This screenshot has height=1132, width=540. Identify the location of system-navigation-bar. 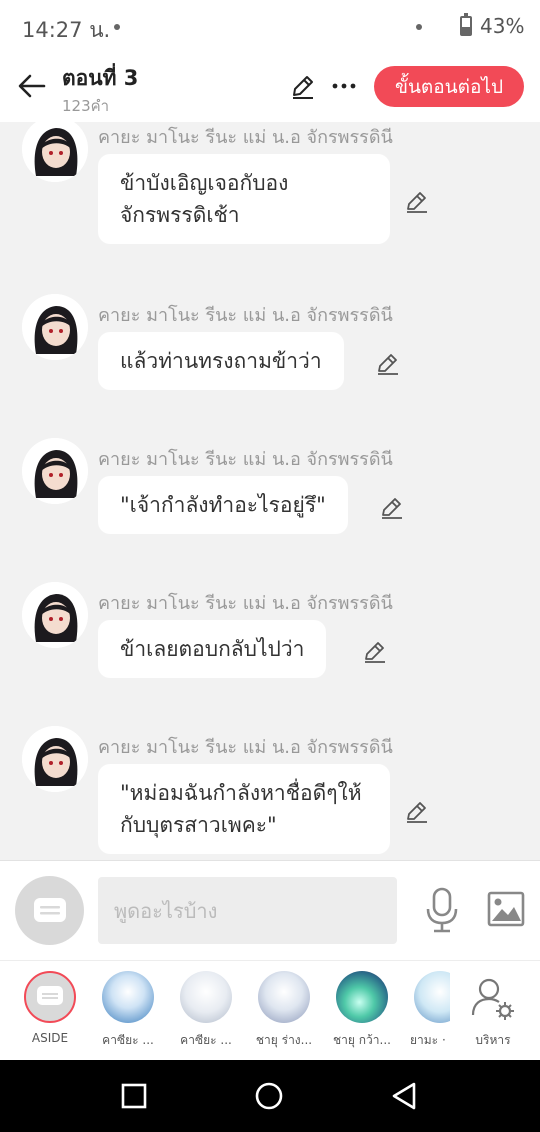
(270, 1096).